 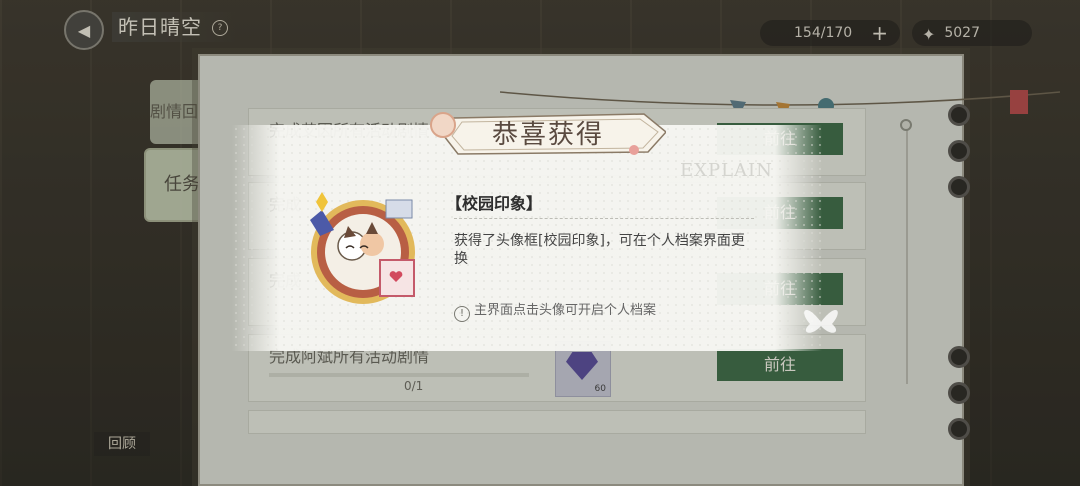 What do you see at coordinates (906, 125) in the screenshot?
I see `scrollbar-thumb` at bounding box center [906, 125].